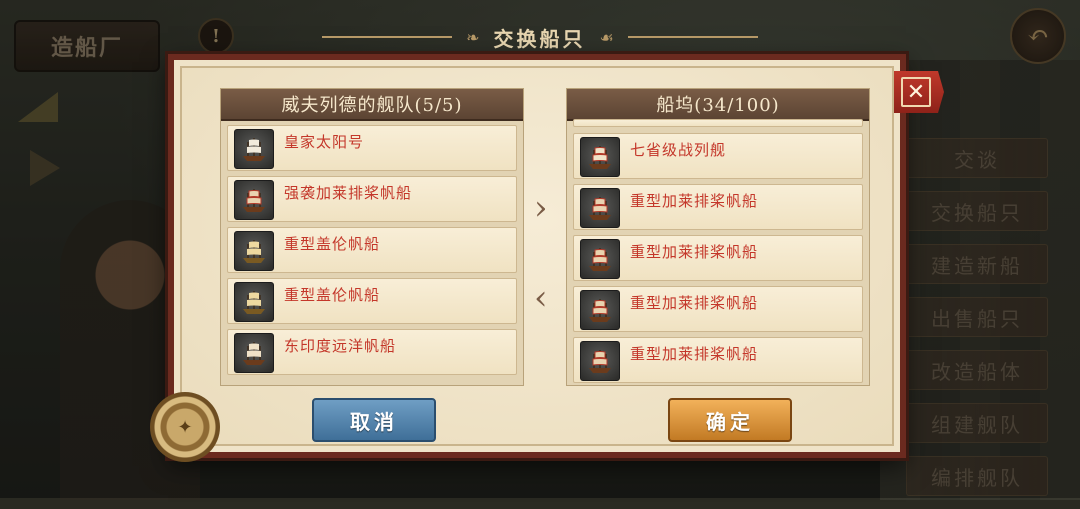 This screenshot has height=509, width=1080. I want to click on dock-panel-header: 船坞(34/100), so click(718, 105).